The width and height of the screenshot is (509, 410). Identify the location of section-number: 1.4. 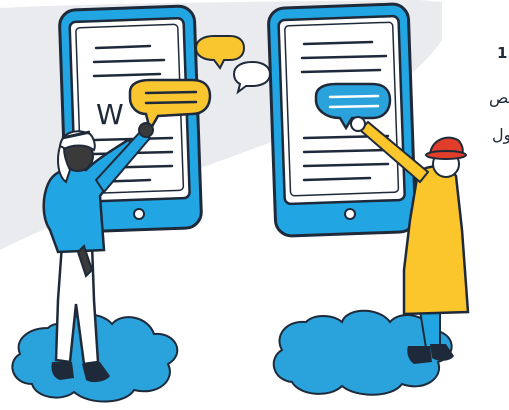
(503, 53).